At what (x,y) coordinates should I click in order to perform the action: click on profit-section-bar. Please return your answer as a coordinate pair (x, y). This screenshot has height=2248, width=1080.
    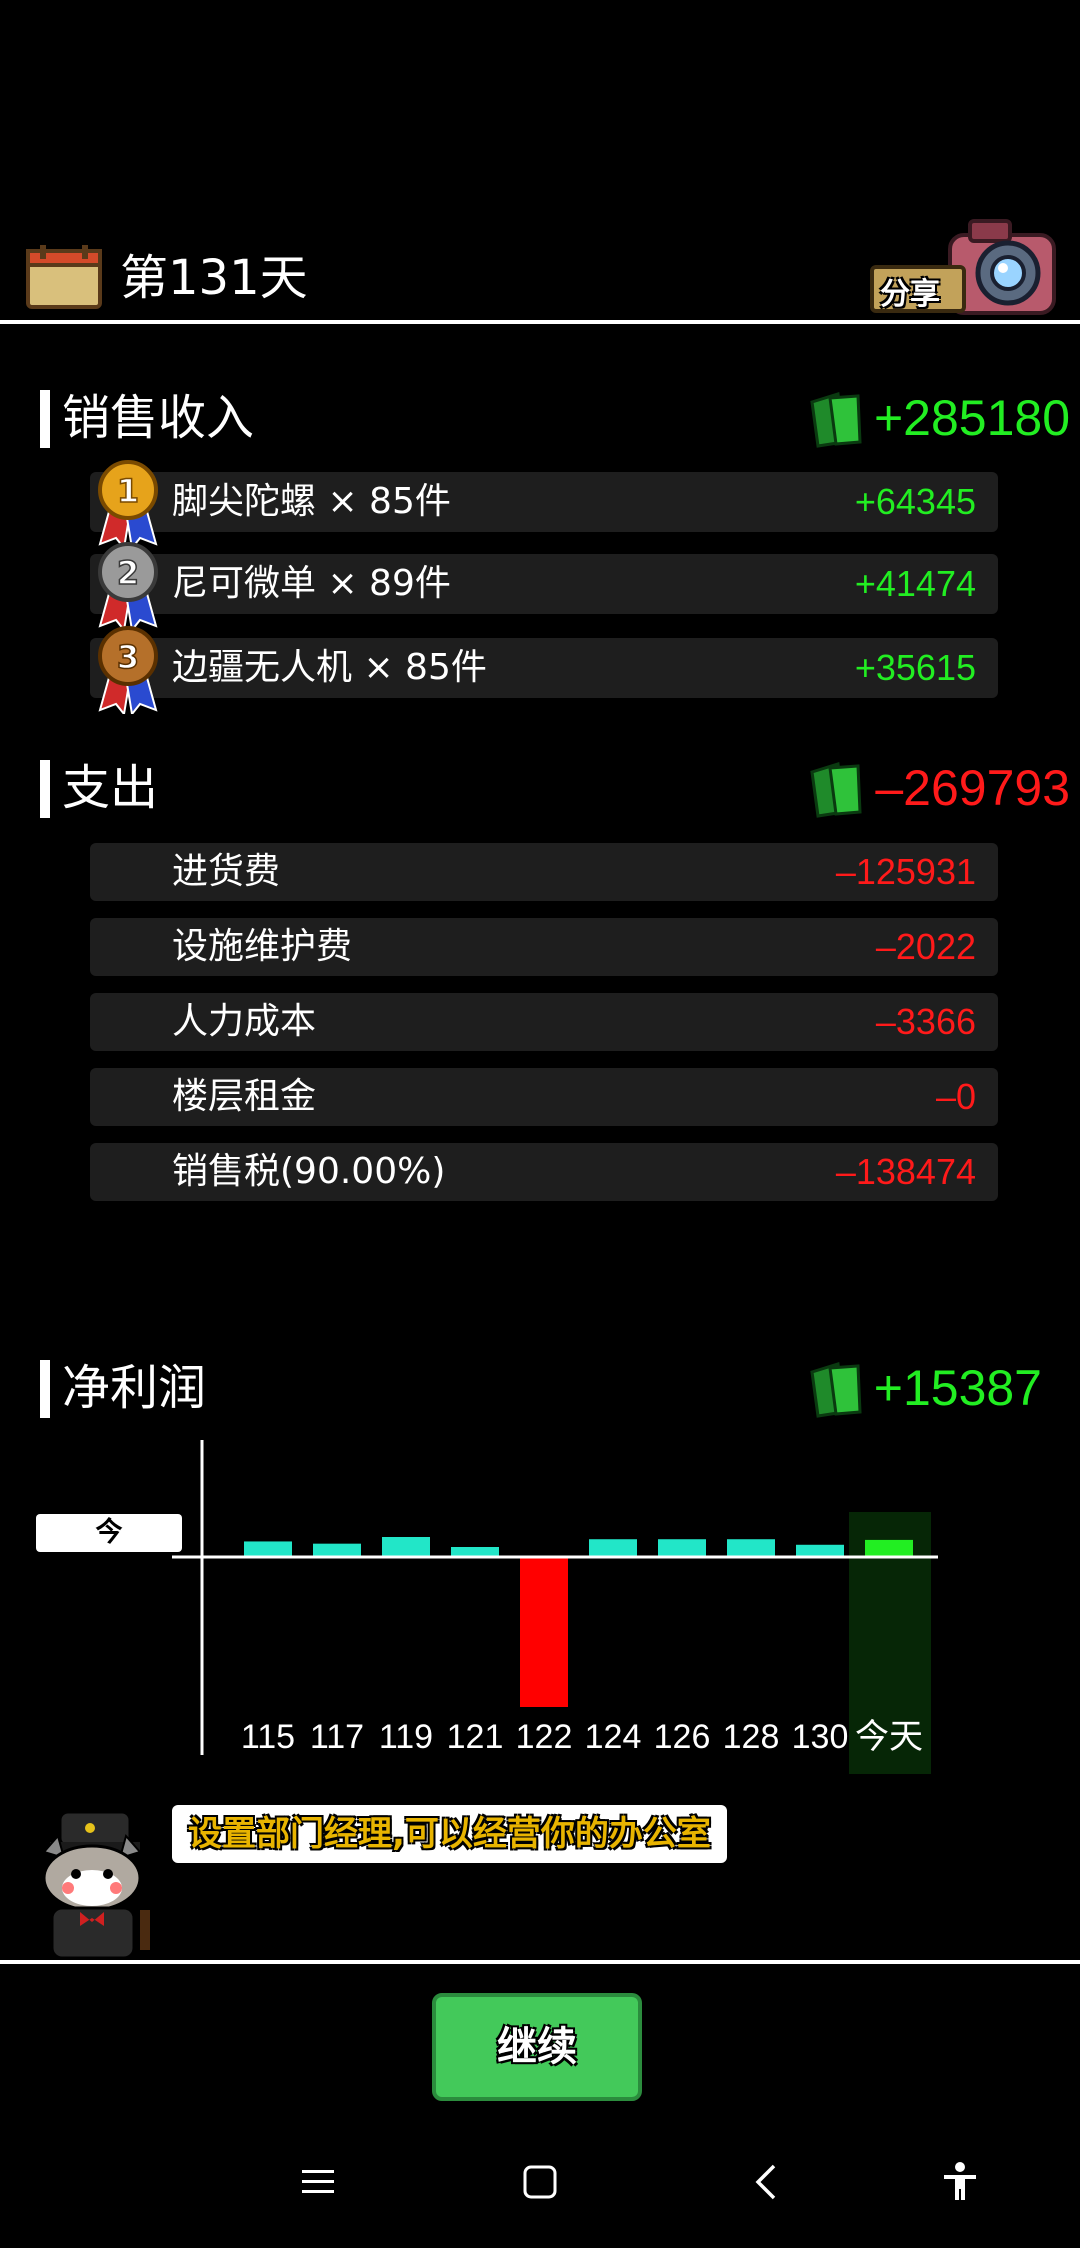
    Looking at the image, I should click on (45, 1389).